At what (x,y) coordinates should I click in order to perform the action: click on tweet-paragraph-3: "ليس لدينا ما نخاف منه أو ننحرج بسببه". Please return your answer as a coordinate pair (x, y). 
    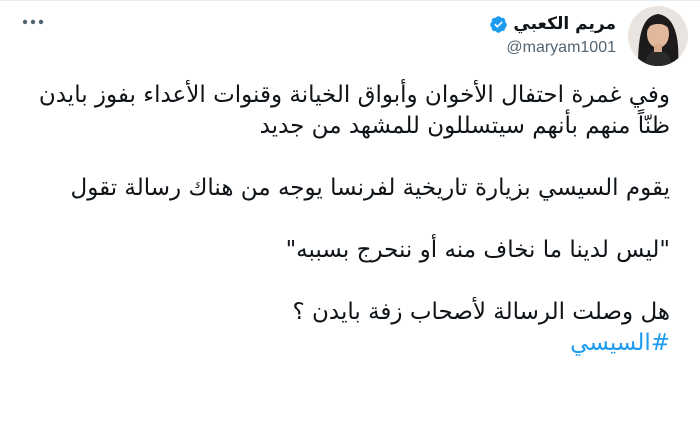
    Looking at the image, I should click on (477, 250).